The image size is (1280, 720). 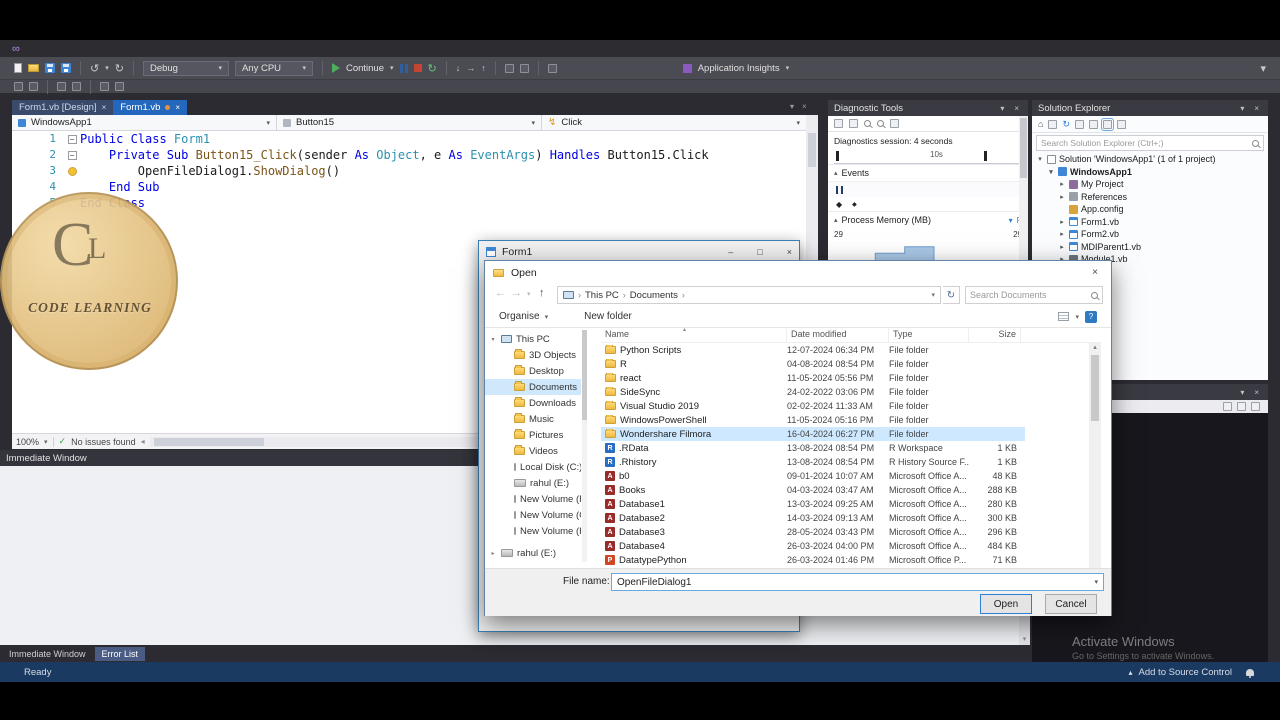 I want to click on column-date-modified: Date modified, so click(x=838, y=335).